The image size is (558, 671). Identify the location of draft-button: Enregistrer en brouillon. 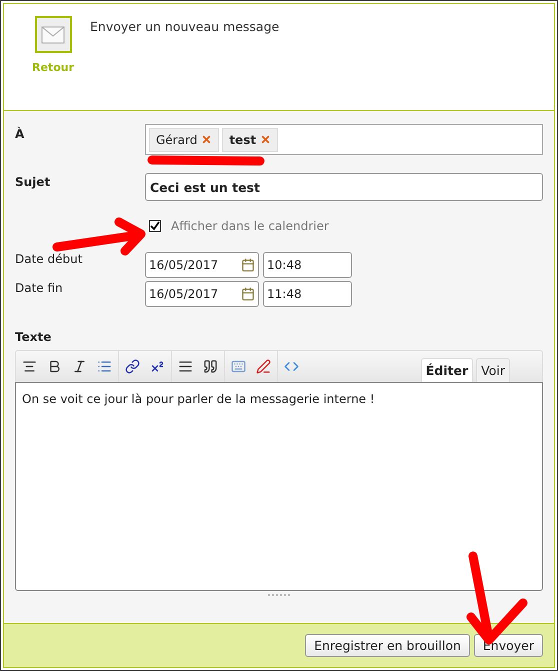
(387, 645).